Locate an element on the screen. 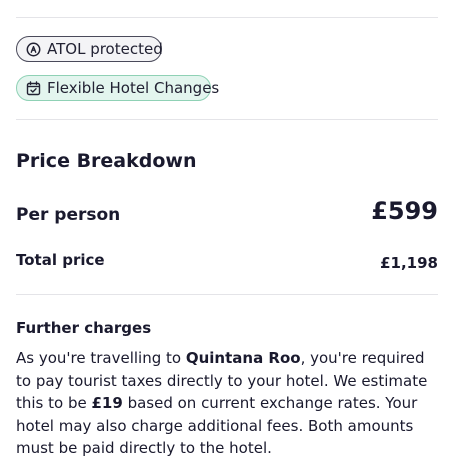 This screenshot has height=473, width=454. per-person-price: £599 is located at coordinates (404, 211).